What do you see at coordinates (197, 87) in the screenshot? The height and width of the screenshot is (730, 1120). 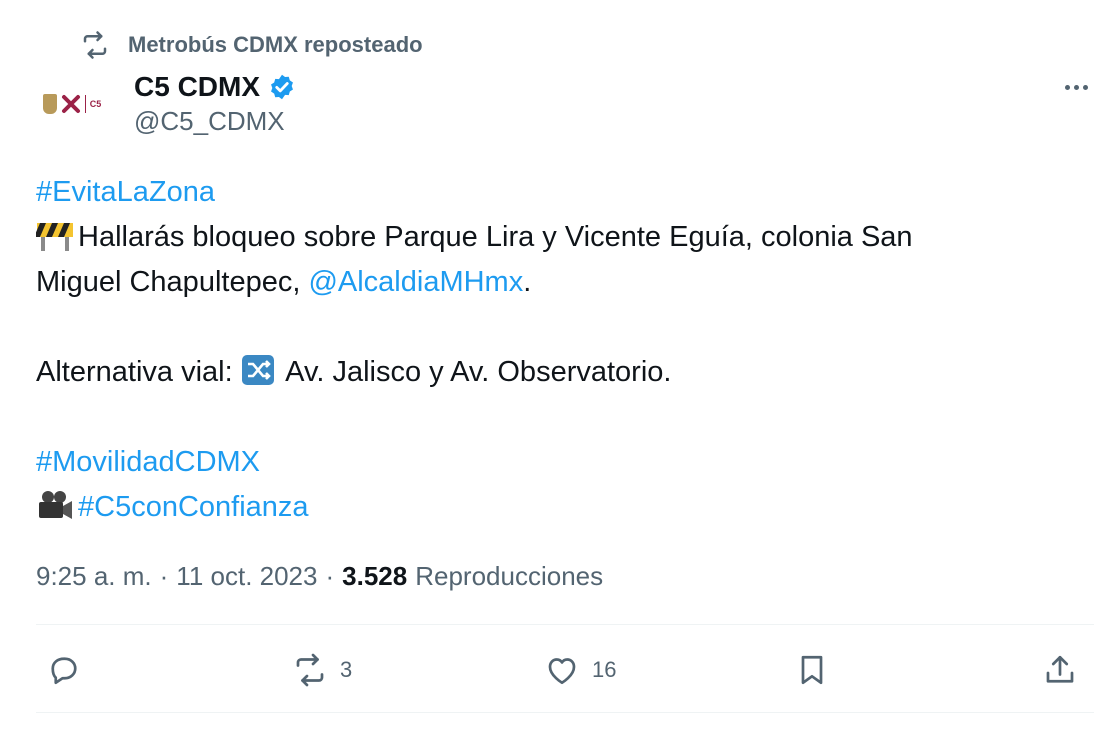 I see `author-name: C5 CDMX` at bounding box center [197, 87].